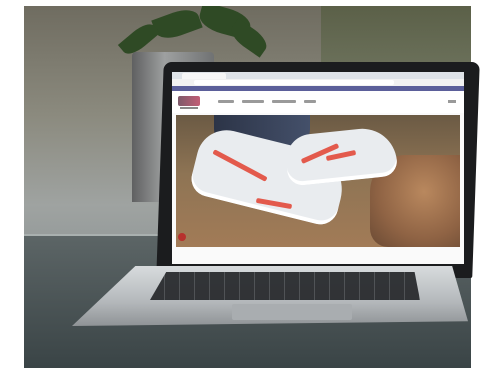  What do you see at coordinates (177, 25) in the screenshot?
I see `plant-leaf` at bounding box center [177, 25].